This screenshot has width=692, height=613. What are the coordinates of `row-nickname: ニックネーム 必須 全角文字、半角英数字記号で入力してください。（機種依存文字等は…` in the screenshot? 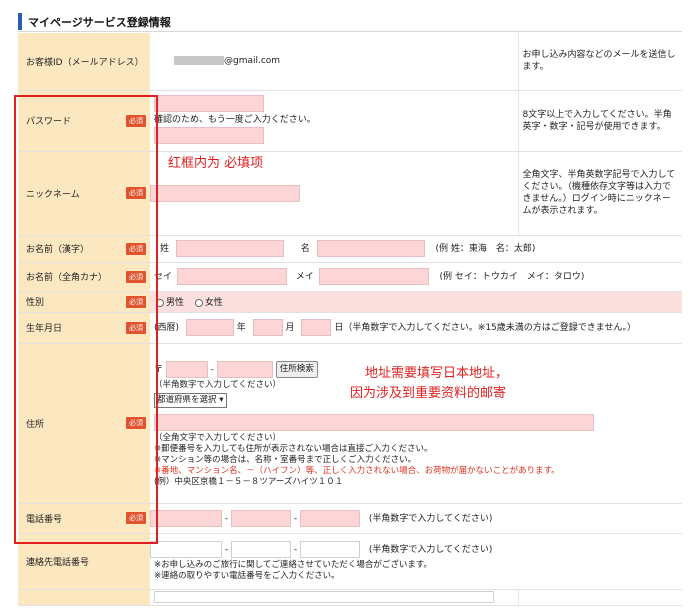 It's located at (350, 193).